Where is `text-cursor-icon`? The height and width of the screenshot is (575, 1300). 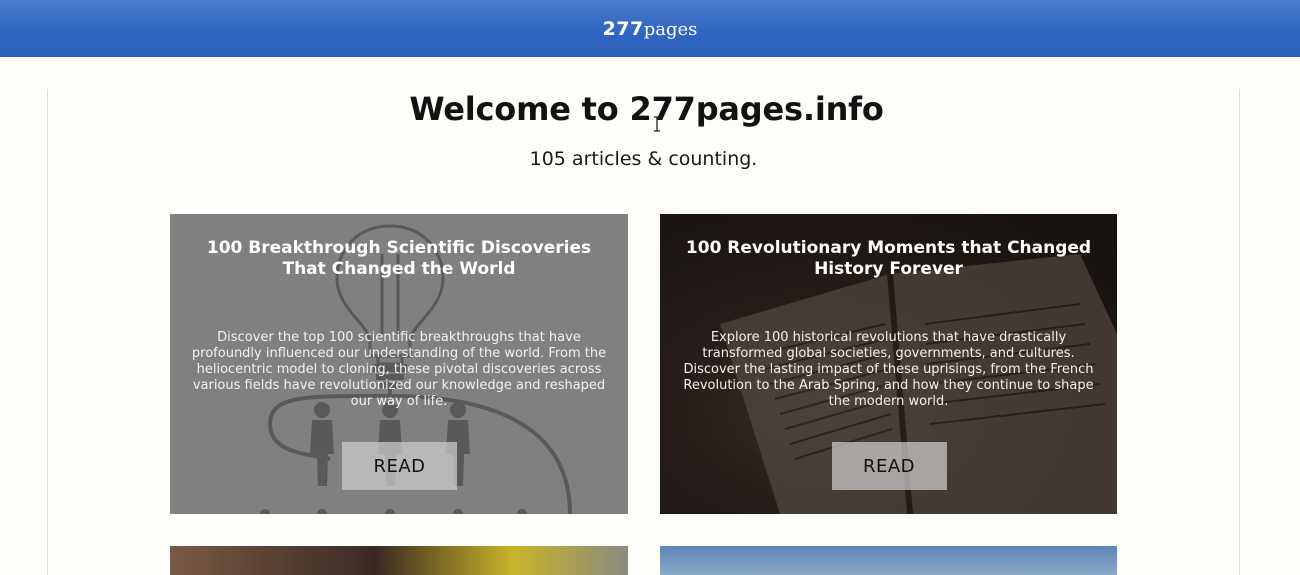 text-cursor-icon is located at coordinates (657, 124).